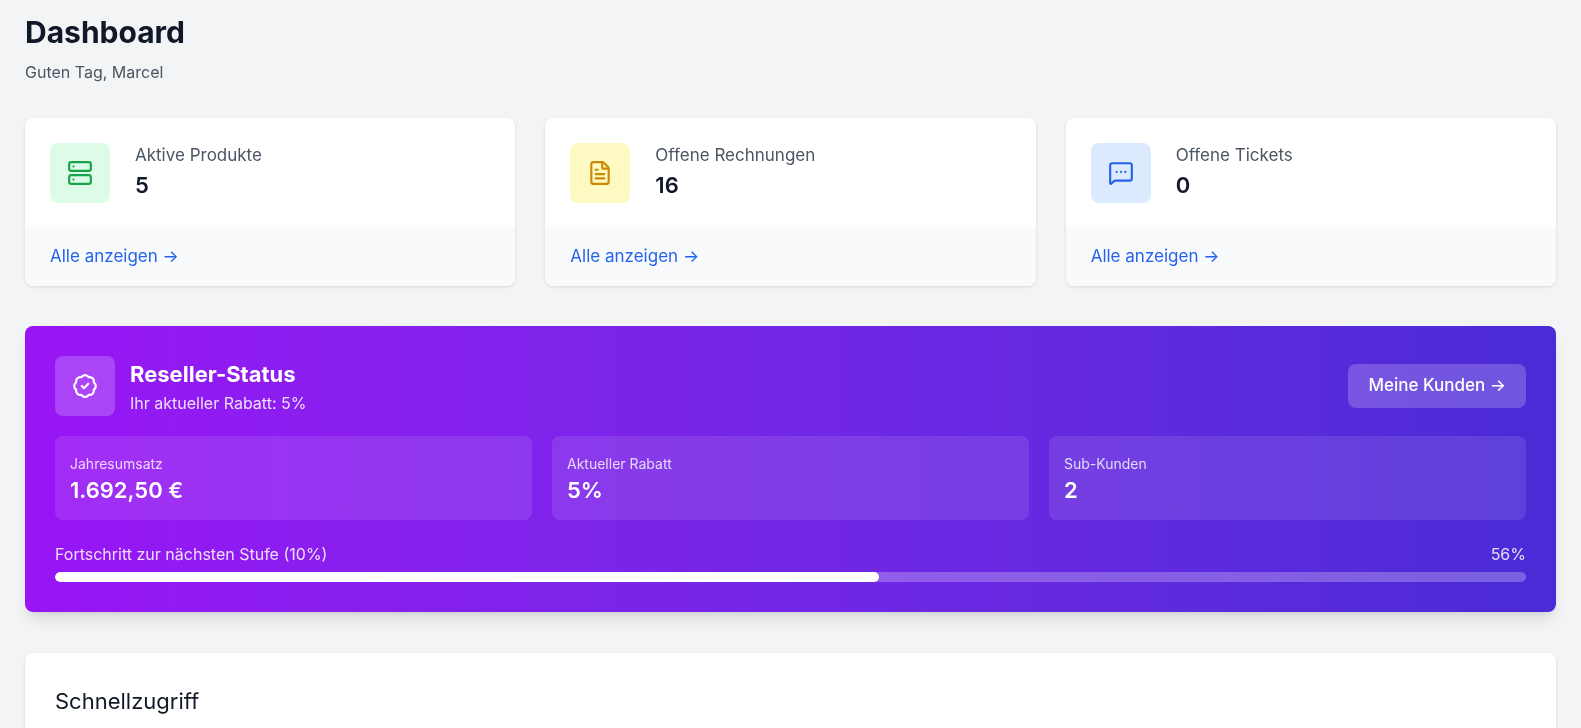  I want to click on metric-value: 5%, so click(585, 490).